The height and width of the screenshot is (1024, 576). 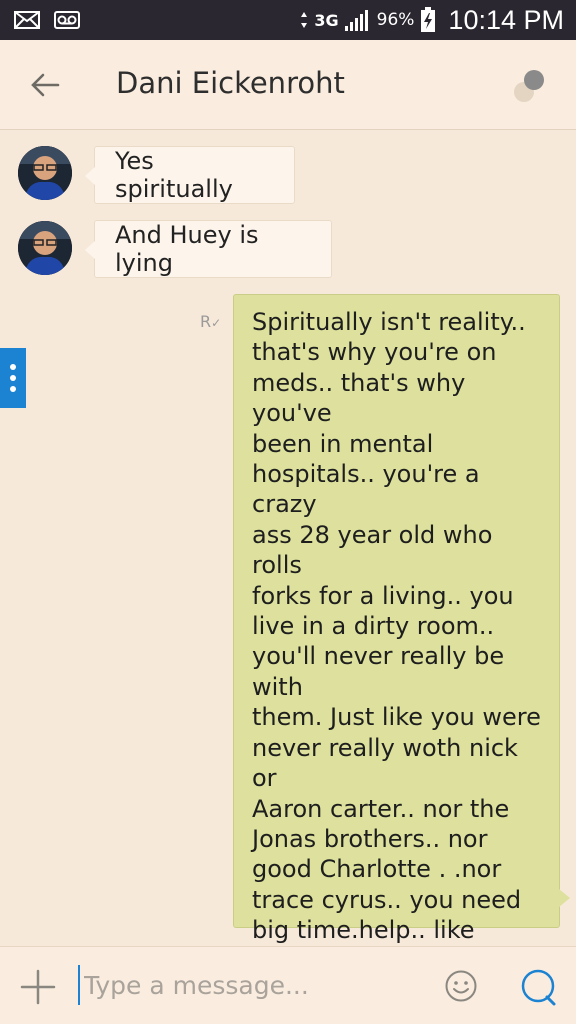 What do you see at coordinates (174, 175) in the screenshot?
I see `message-text: Yes spiritually` at bounding box center [174, 175].